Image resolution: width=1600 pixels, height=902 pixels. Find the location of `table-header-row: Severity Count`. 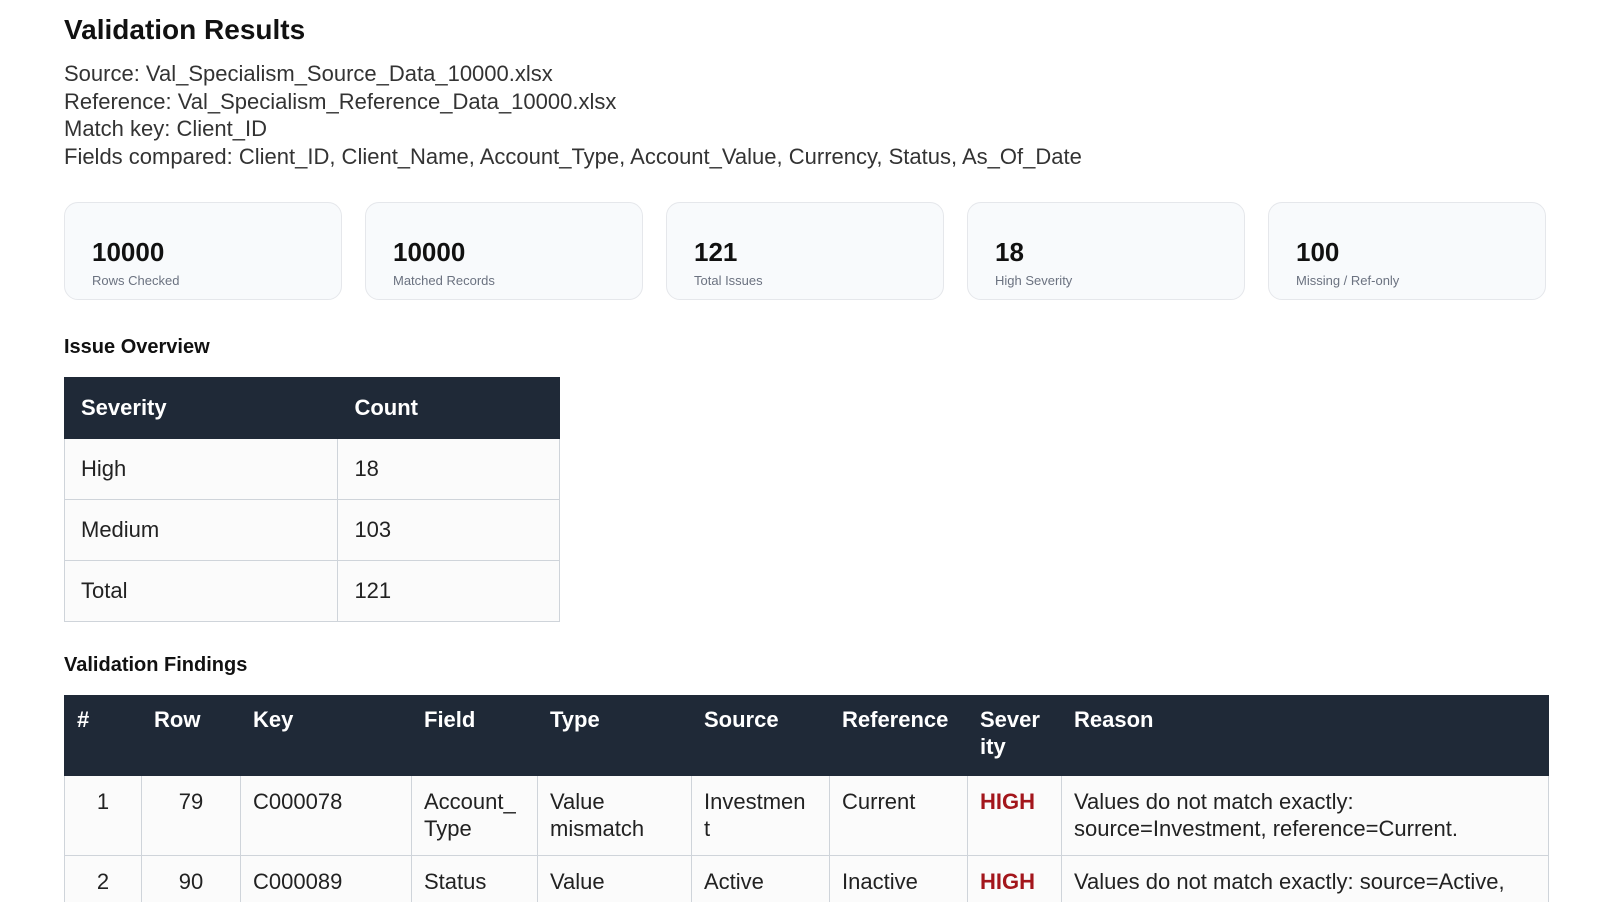

table-header-row: Severity Count is located at coordinates (311, 408).